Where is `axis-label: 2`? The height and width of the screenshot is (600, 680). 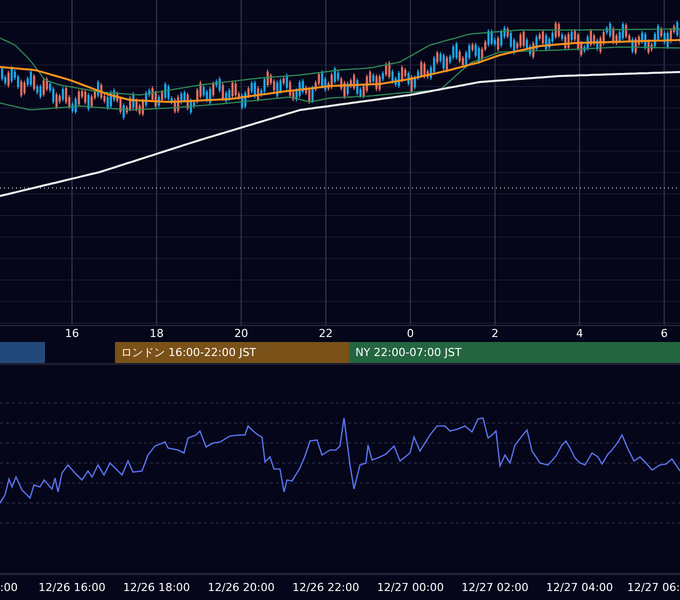
axis-label: 2 is located at coordinates (495, 334).